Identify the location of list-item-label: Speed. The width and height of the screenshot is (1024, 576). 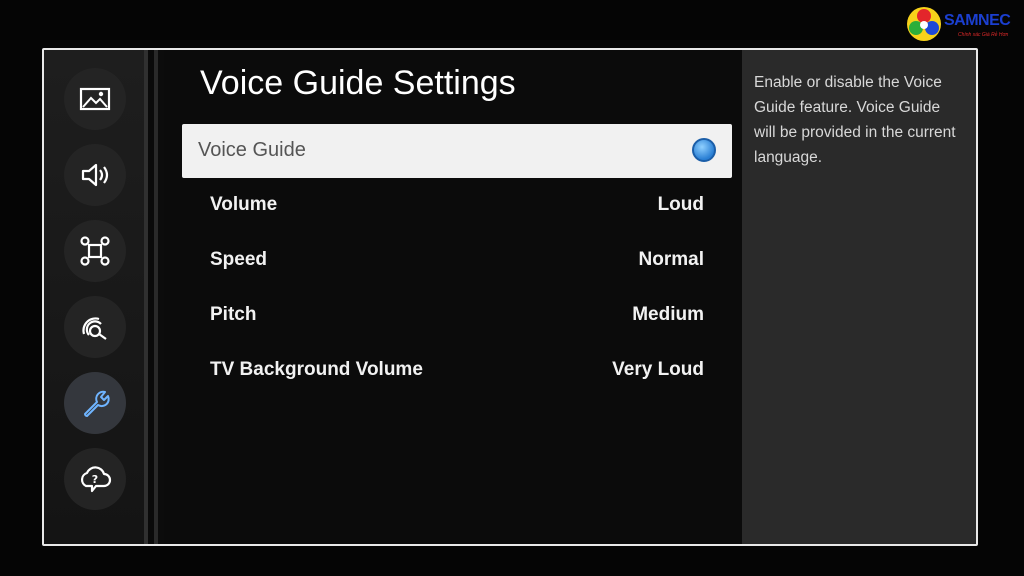
(239, 259).